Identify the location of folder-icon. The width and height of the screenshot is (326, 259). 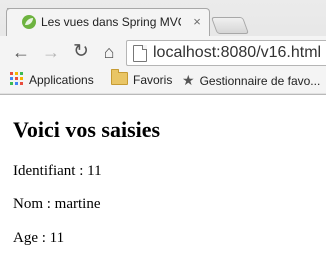
(119, 77).